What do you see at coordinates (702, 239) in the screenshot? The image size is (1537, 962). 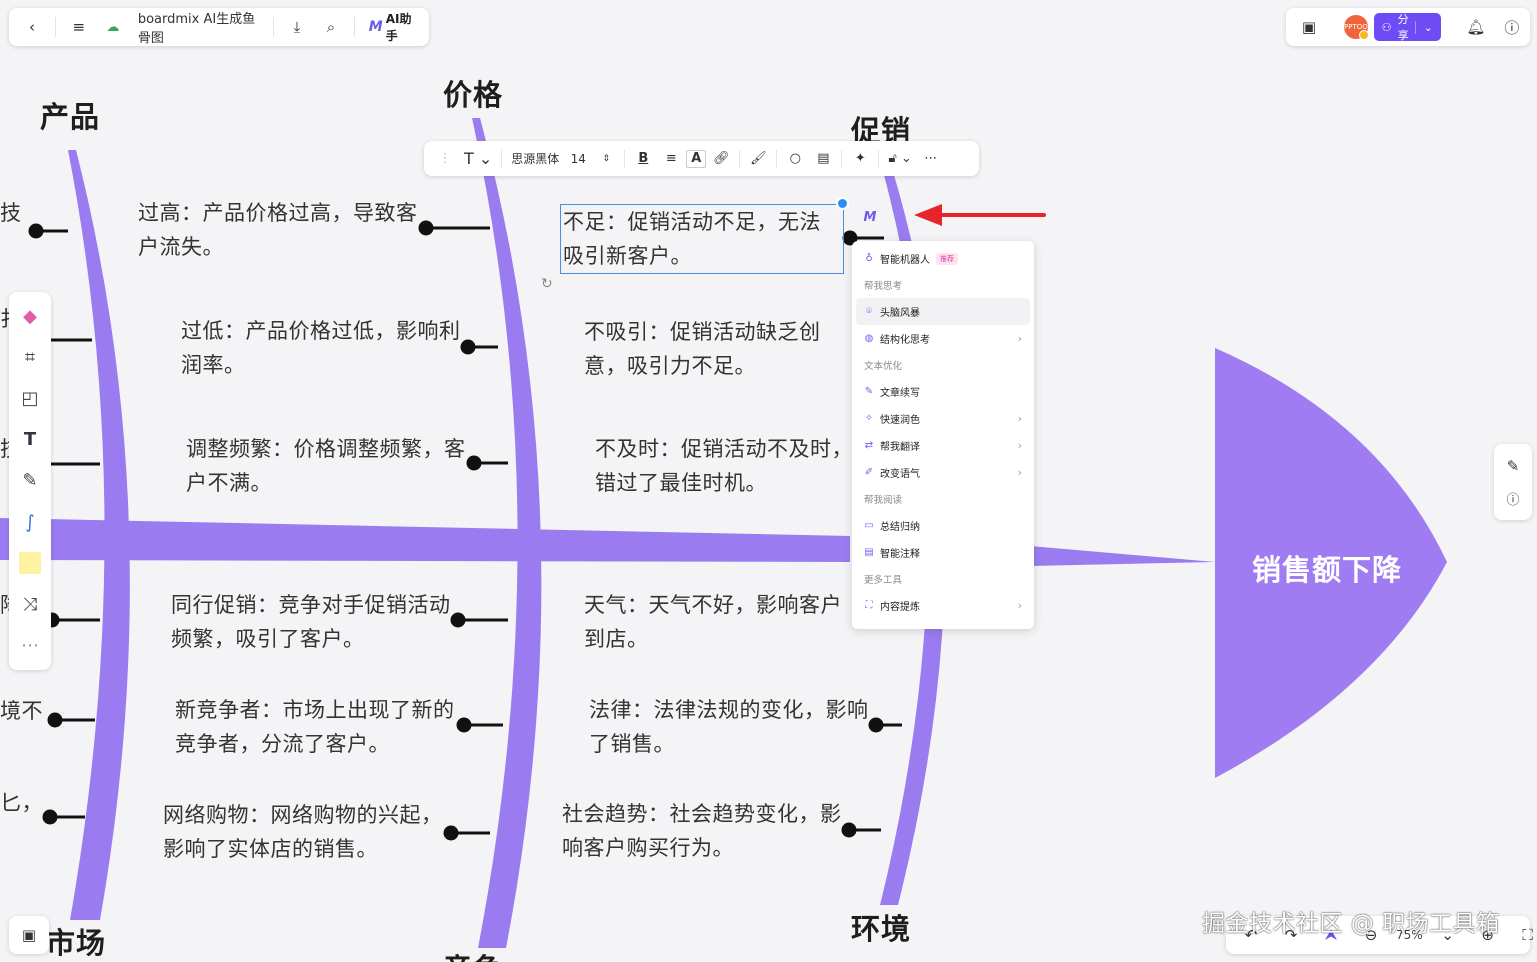 I see `node-promo-lack-selected: 不足：促销活动不足，无法吸引新客户。` at bounding box center [702, 239].